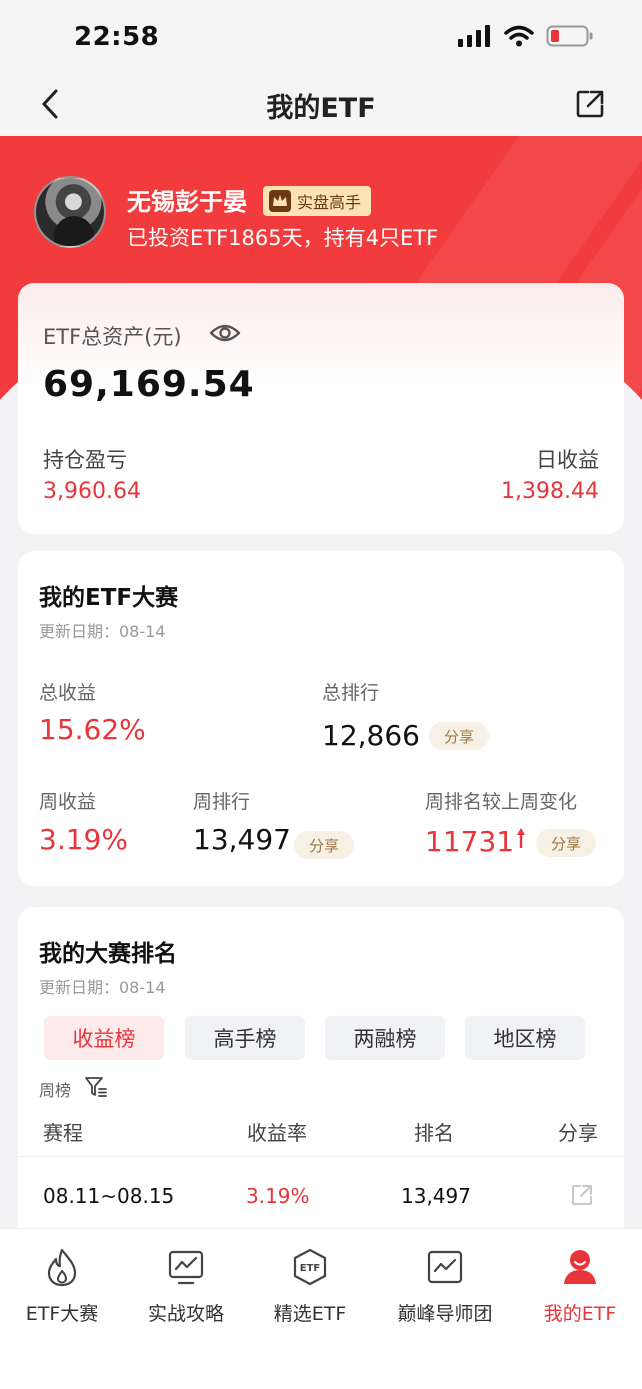 The width and height of the screenshot is (642, 1389). Describe the element at coordinates (436, 1196) in the screenshot. I see `row-rank: 13,497` at that location.